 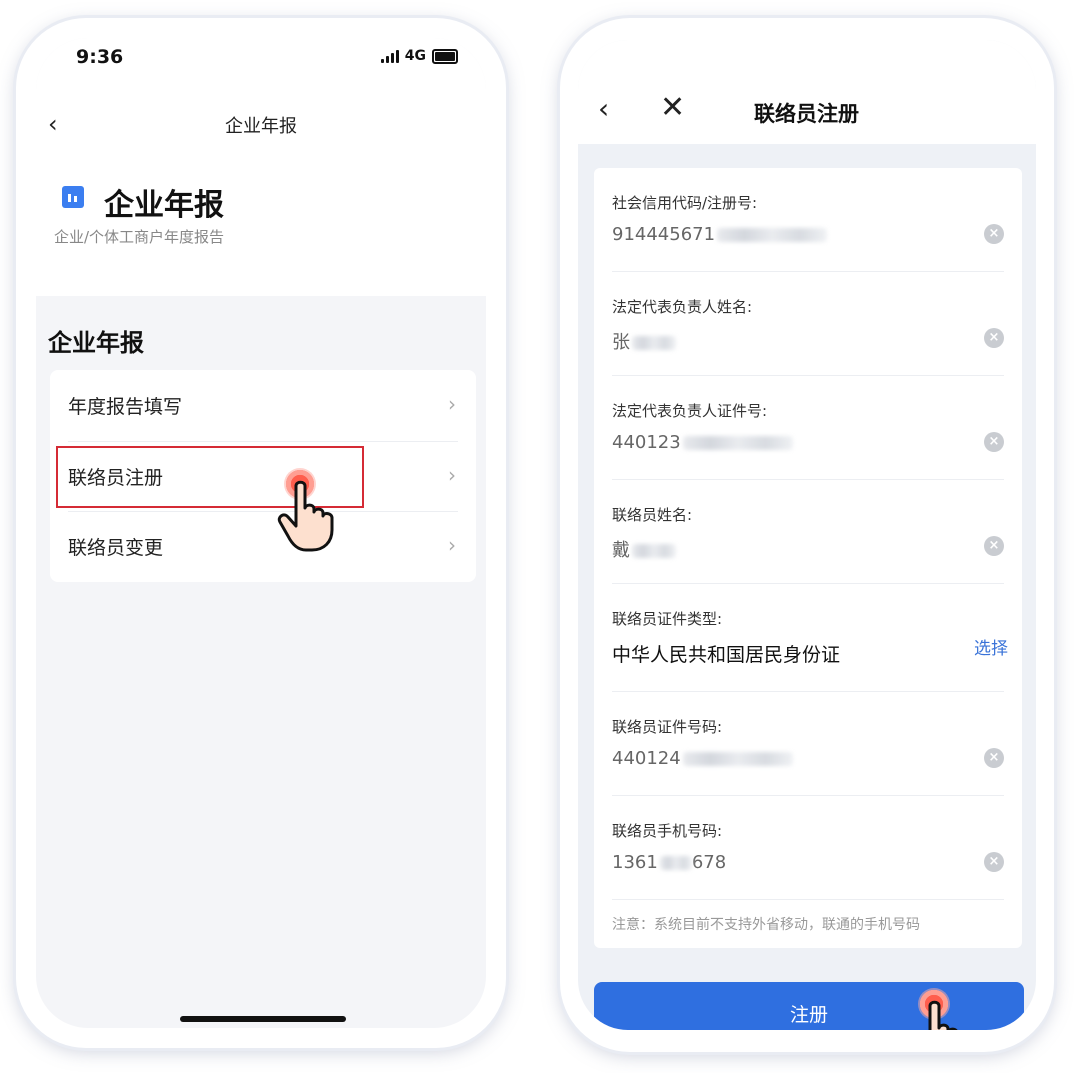 What do you see at coordinates (726, 655) in the screenshot?
I see `id-type-value: 中华人民共和国居民身份证` at bounding box center [726, 655].